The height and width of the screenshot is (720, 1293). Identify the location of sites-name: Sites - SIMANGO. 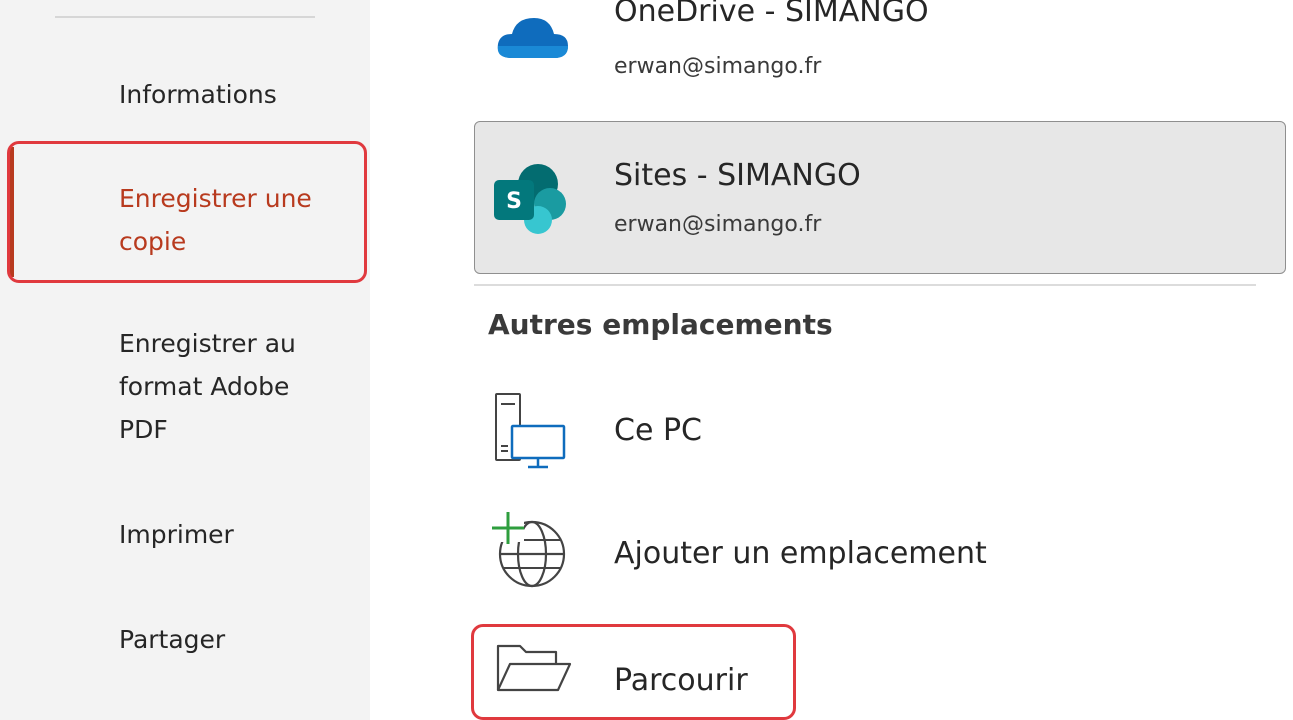
(737, 175).